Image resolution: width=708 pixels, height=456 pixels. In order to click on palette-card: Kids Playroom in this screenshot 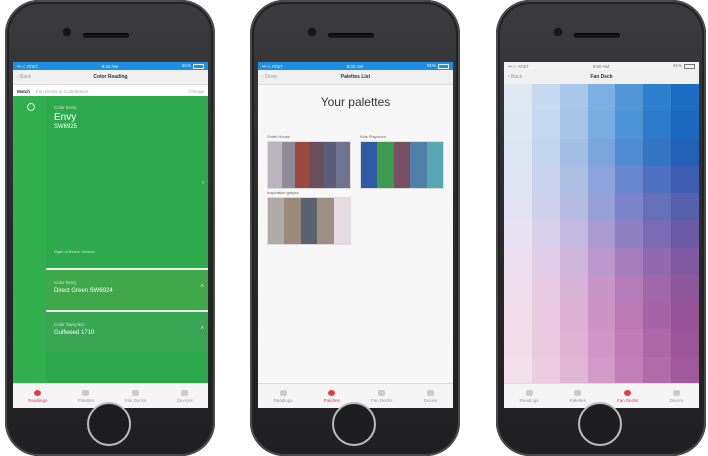, I will do `click(402, 161)`.